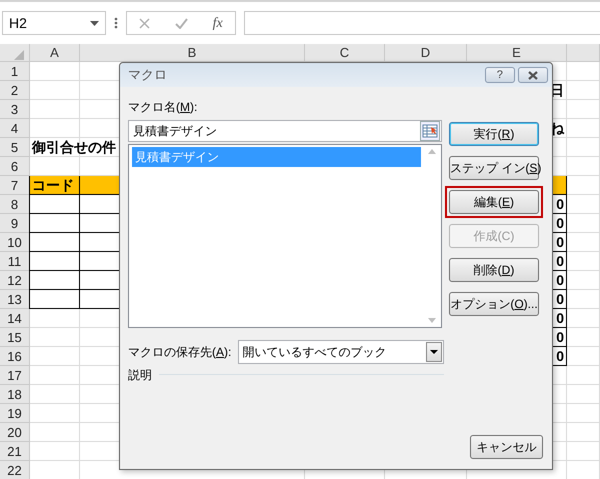  Describe the element at coordinates (175, 131) in the screenshot. I see `field-value: 見積書デザイン` at that location.